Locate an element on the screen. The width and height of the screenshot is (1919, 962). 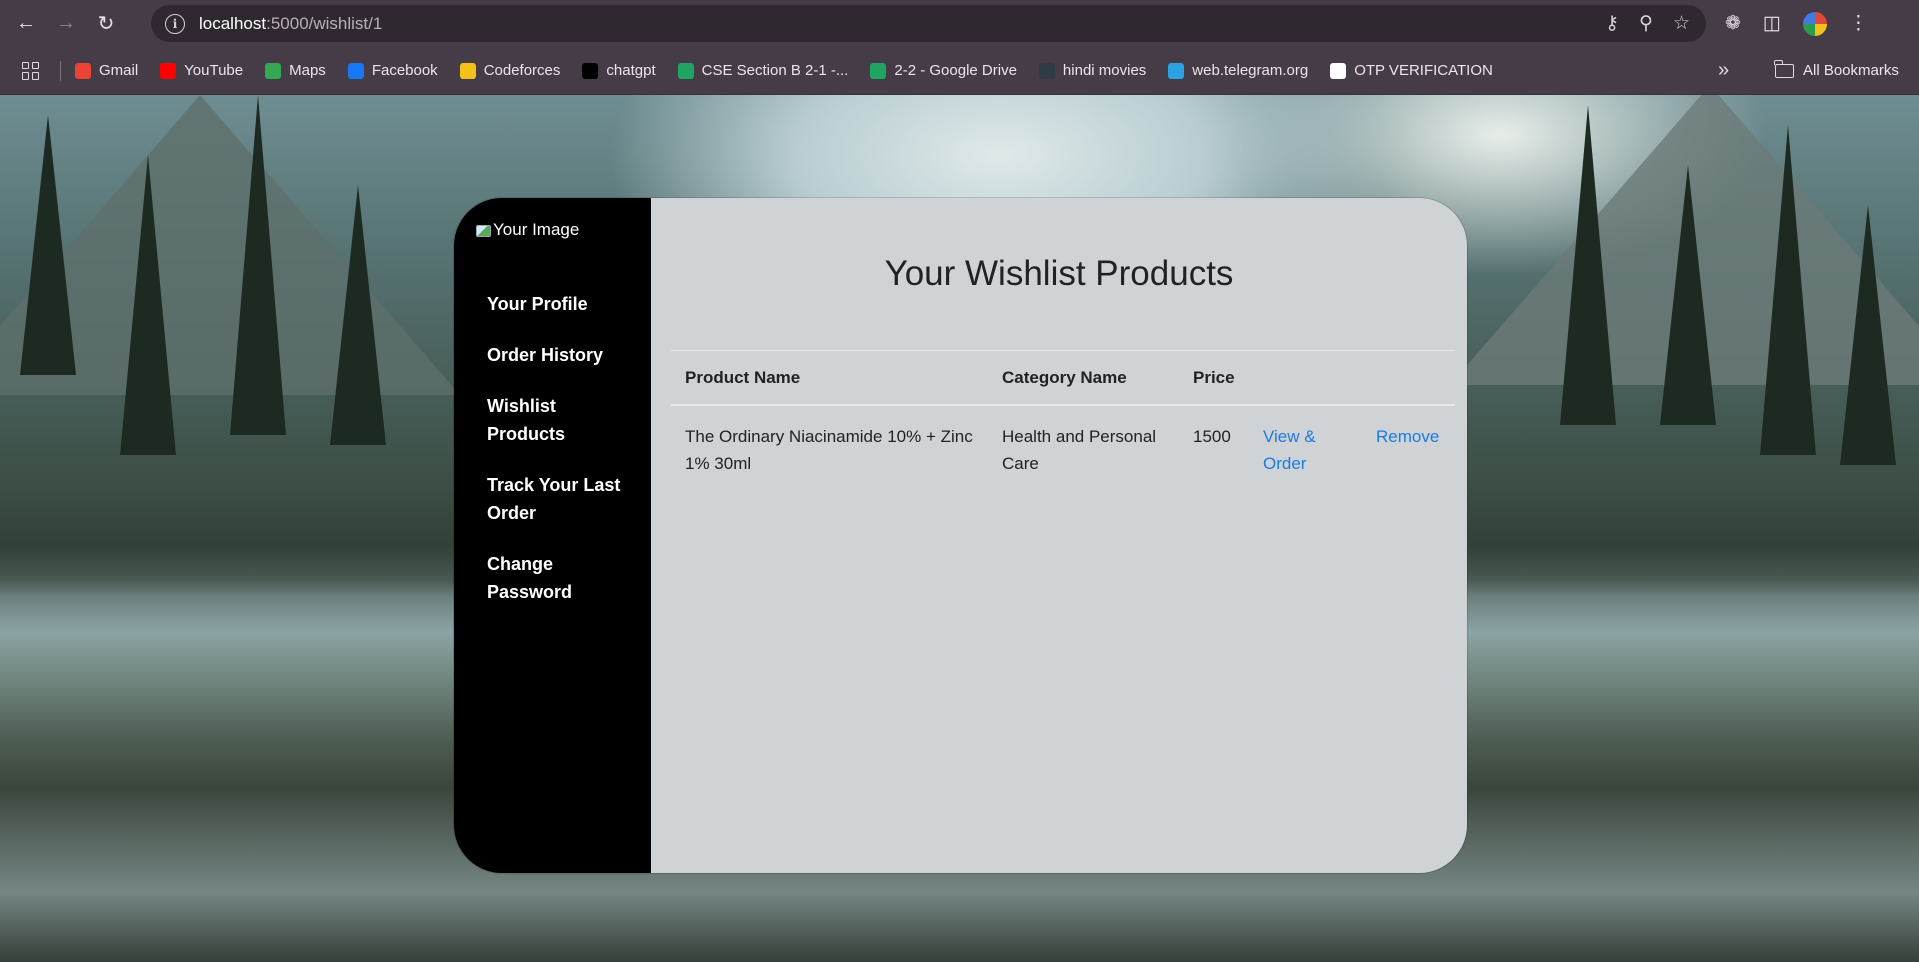
bookmark-item: Facebook is located at coordinates (392, 70).